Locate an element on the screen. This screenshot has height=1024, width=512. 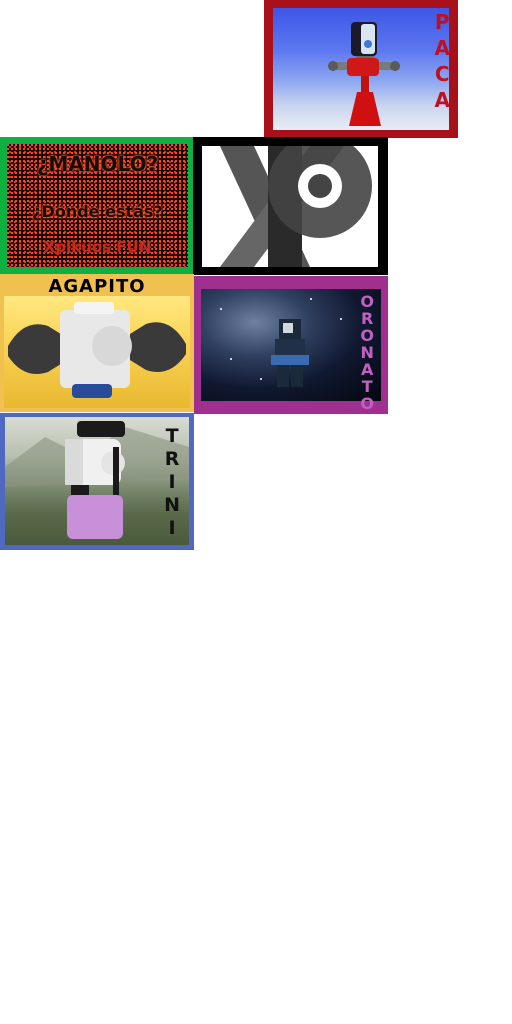
trini-letter: R is located at coordinates (172, 459).